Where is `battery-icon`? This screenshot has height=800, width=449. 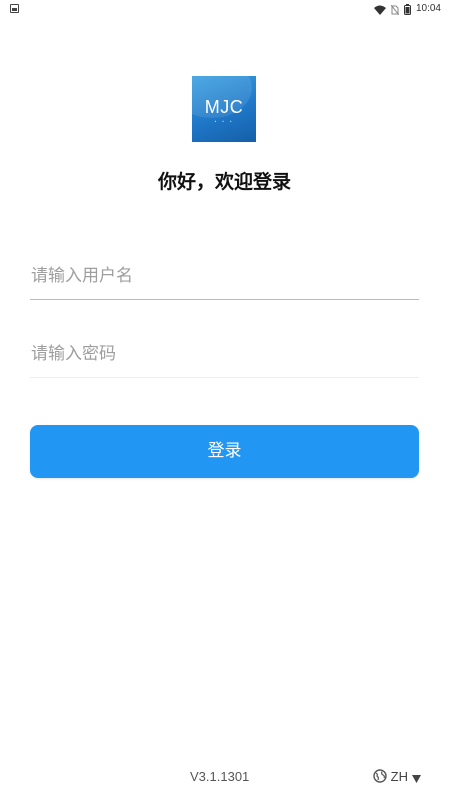 battery-icon is located at coordinates (407, 9).